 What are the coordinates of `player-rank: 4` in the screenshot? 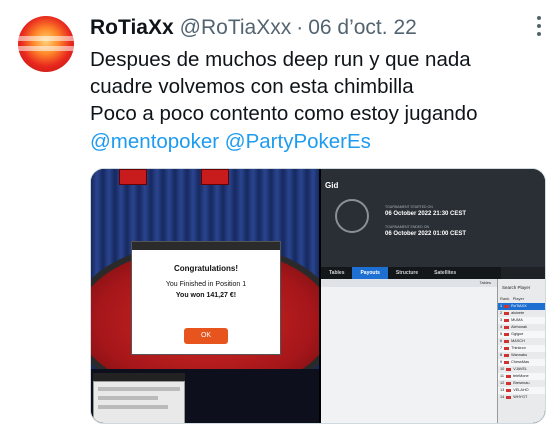 It's located at (501, 327).